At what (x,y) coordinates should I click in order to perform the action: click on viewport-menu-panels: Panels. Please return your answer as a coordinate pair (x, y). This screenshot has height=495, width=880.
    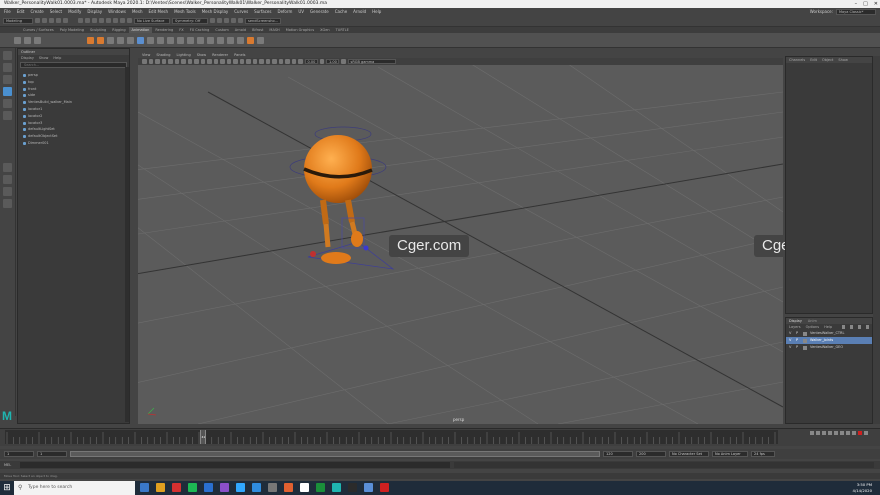
    Looking at the image, I should click on (239, 55).